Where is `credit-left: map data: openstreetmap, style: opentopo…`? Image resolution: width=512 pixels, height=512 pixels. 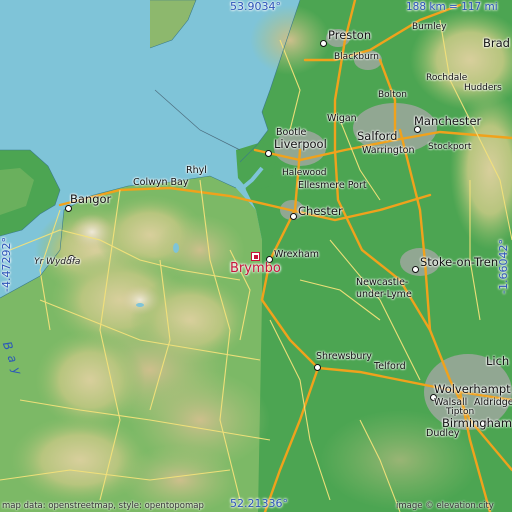 credit-left: map data: openstreetmap, style: opentopo… is located at coordinates (103, 506).